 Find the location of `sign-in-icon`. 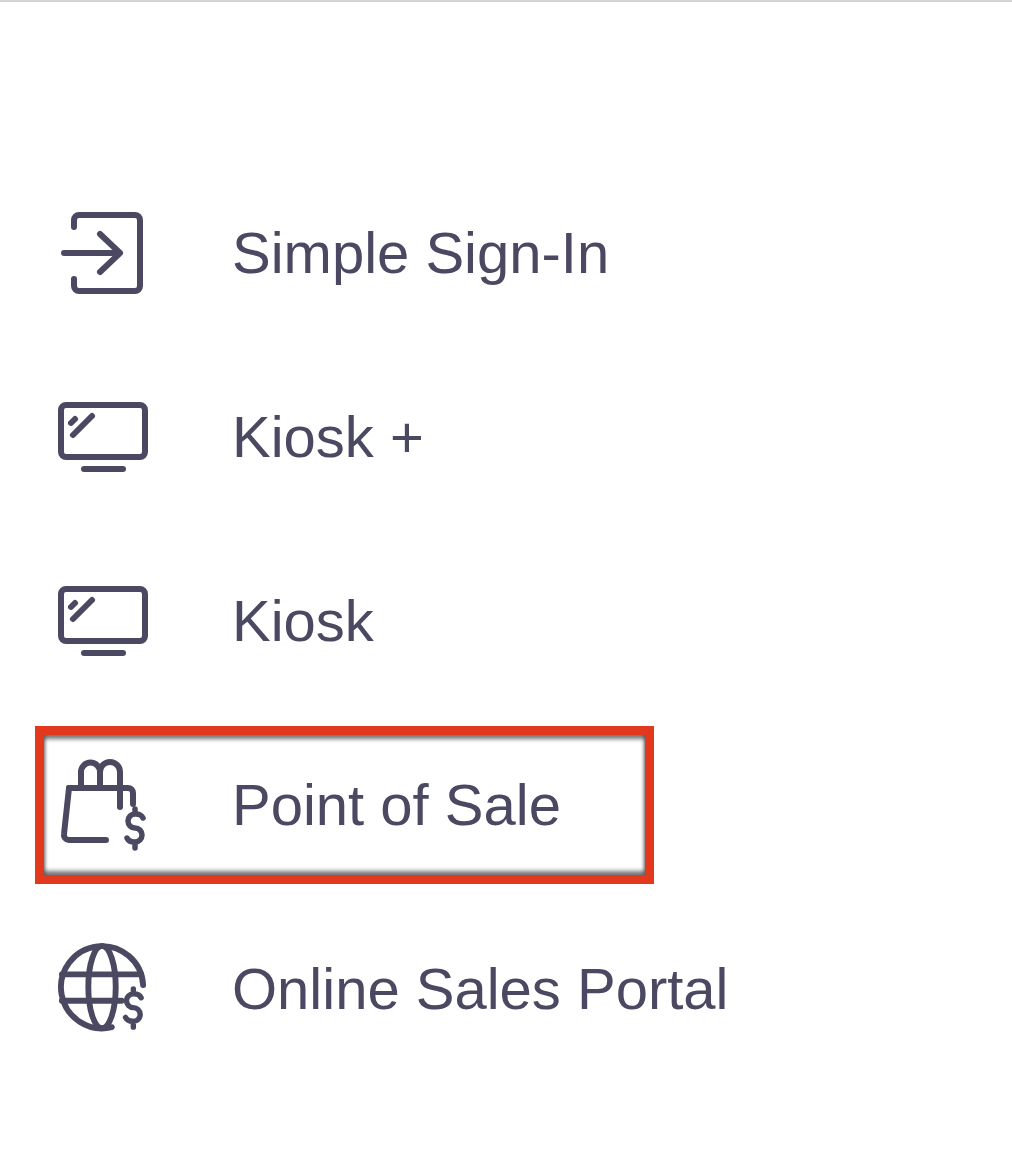

sign-in-icon is located at coordinates (102, 253).